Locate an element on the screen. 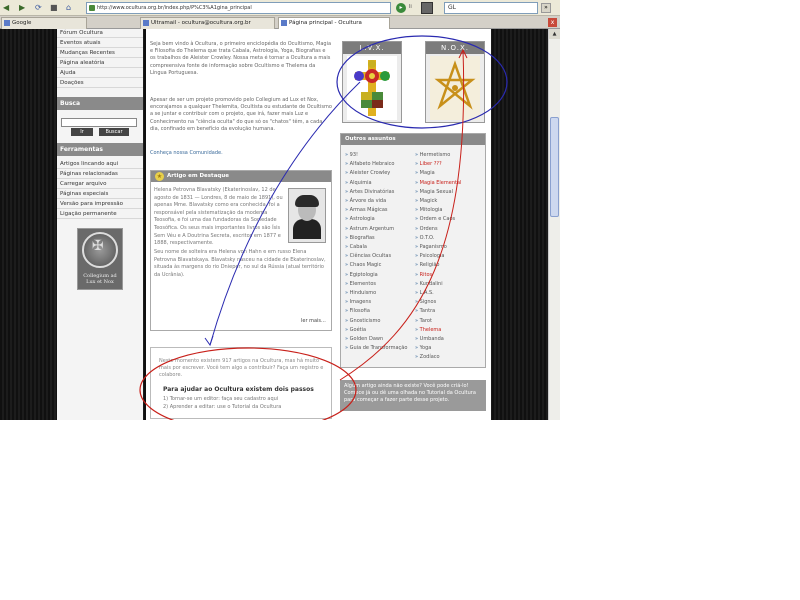 This screenshot has width=800, height=600. theme-link: » Signos is located at coordinates (425, 303).